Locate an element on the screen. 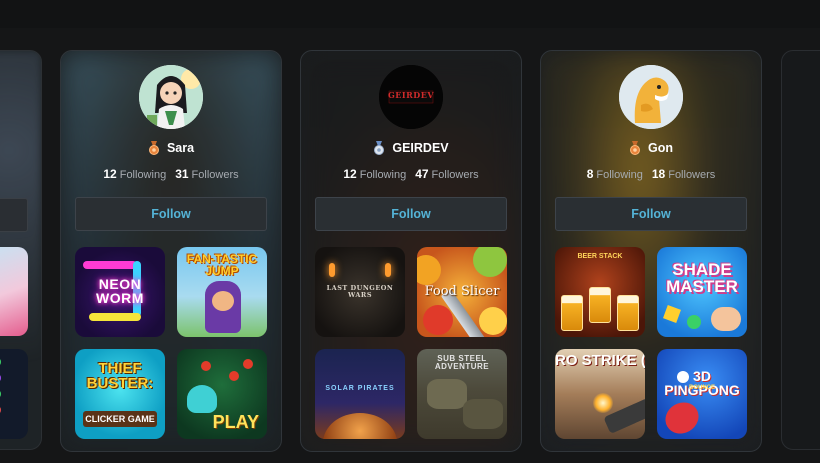 The image size is (820, 463). creator-name-row: Sara is located at coordinates (171, 148).